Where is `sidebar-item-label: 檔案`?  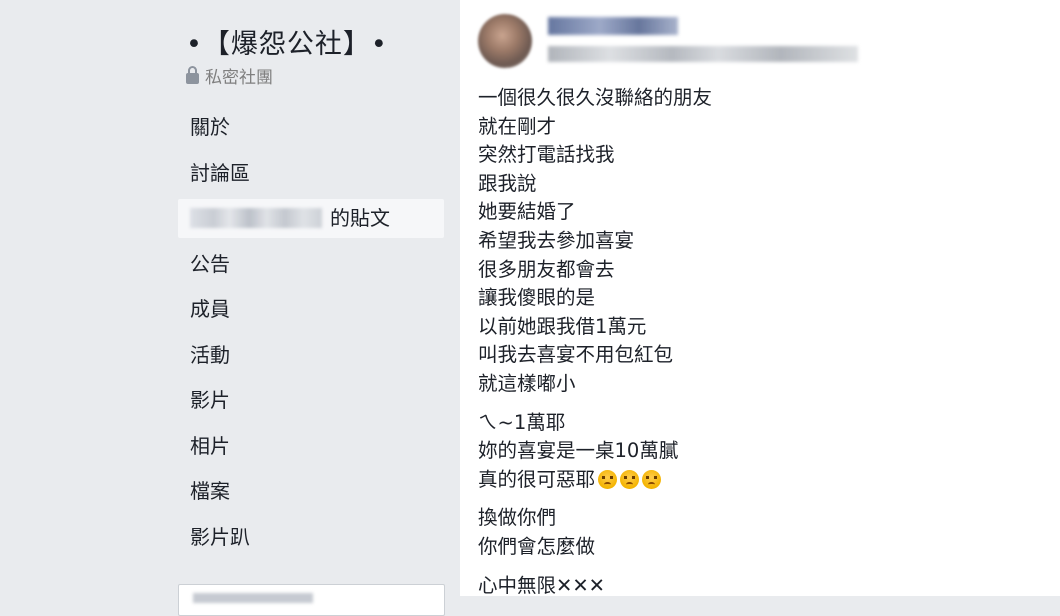
sidebar-item-label: 檔案 is located at coordinates (210, 491).